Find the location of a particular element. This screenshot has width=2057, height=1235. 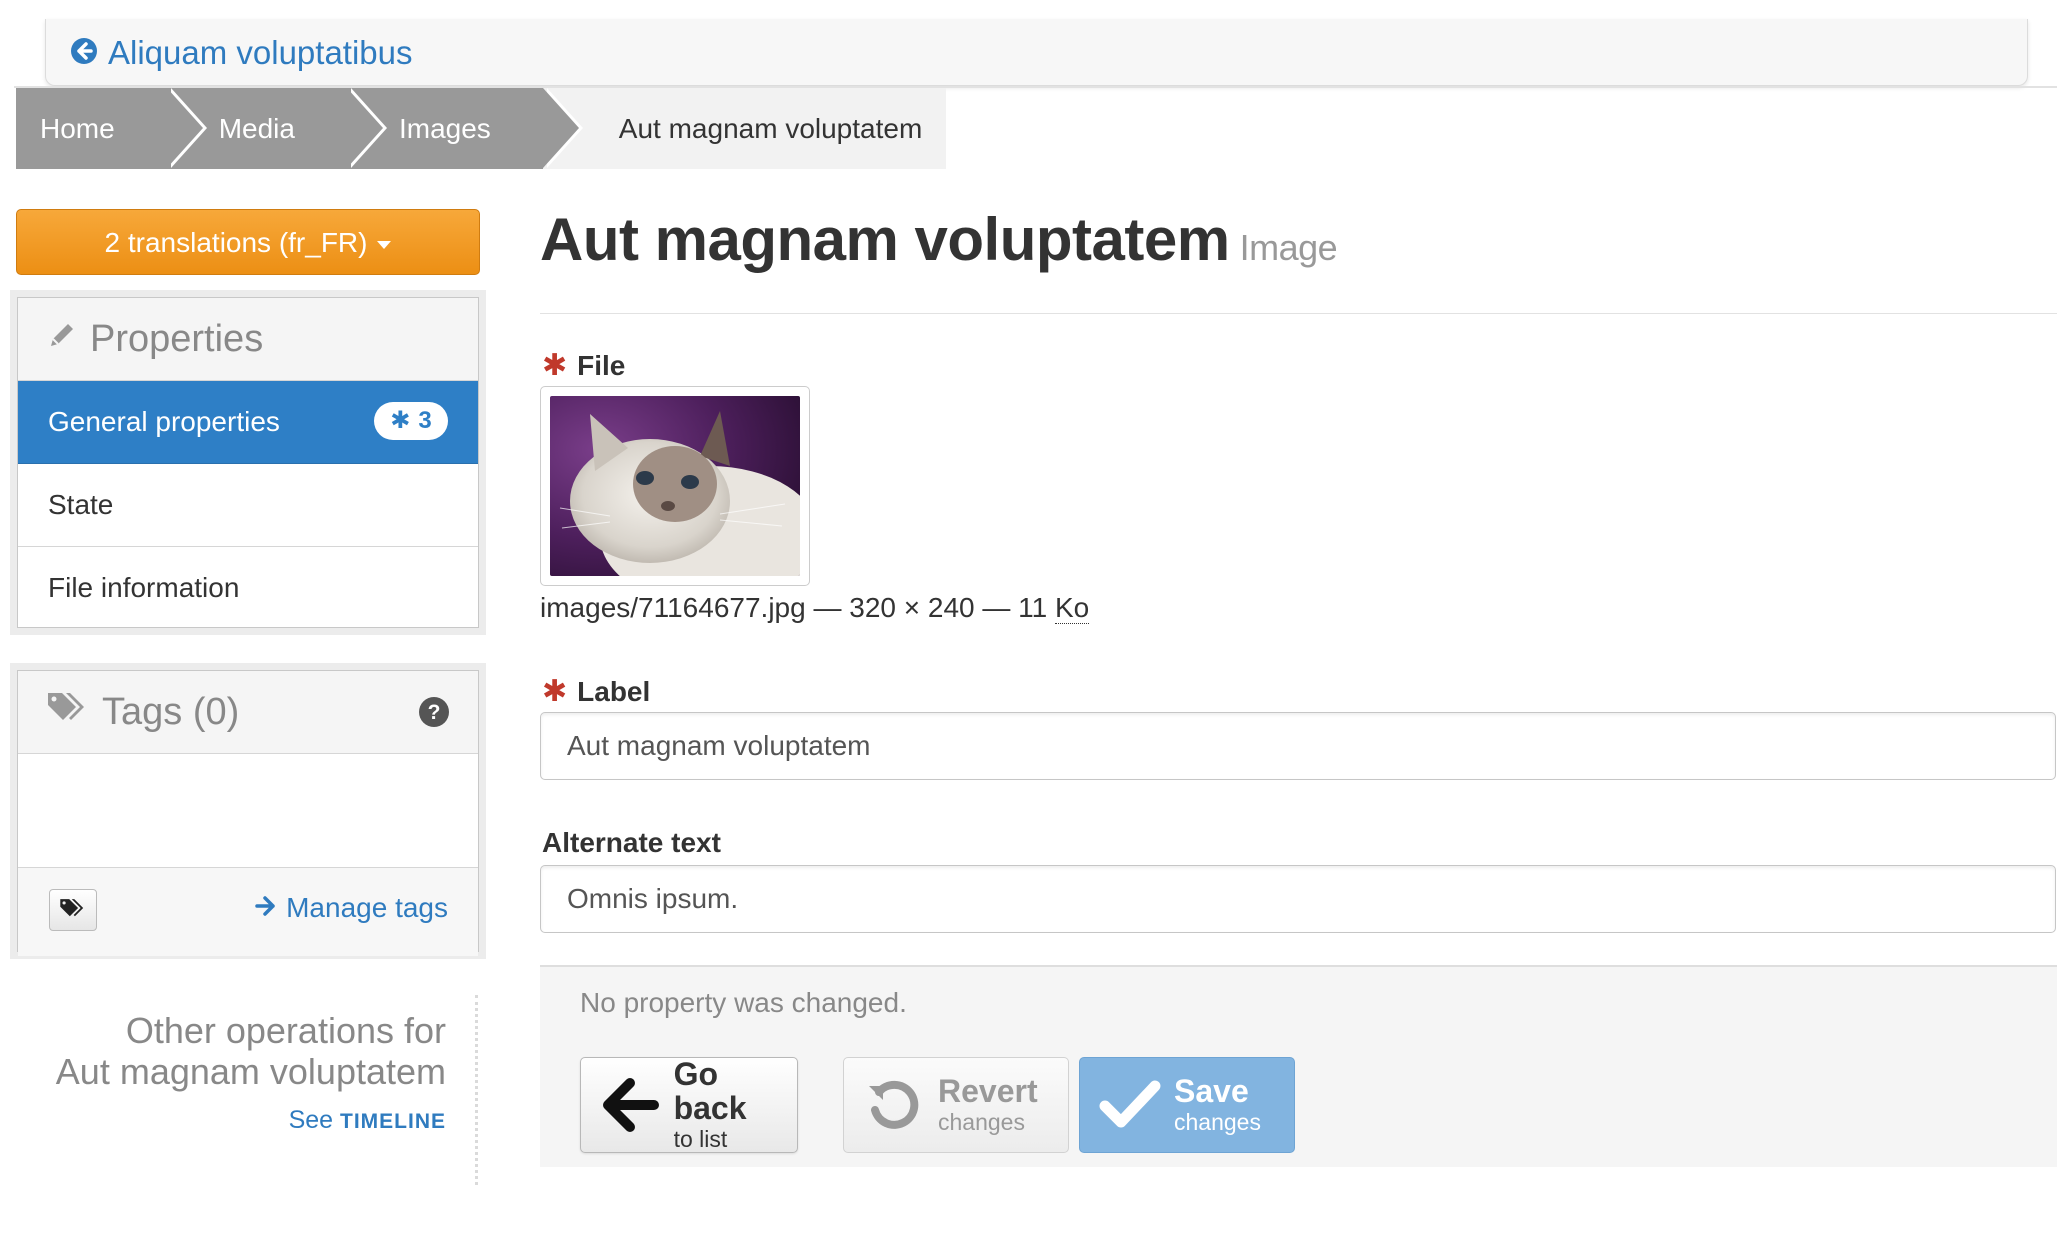

file-field-label: ✱ File is located at coordinates (583, 365).